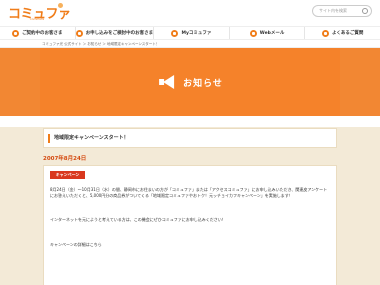  What do you see at coordinates (325, 33) in the screenshot?
I see `question-icon` at bounding box center [325, 33].